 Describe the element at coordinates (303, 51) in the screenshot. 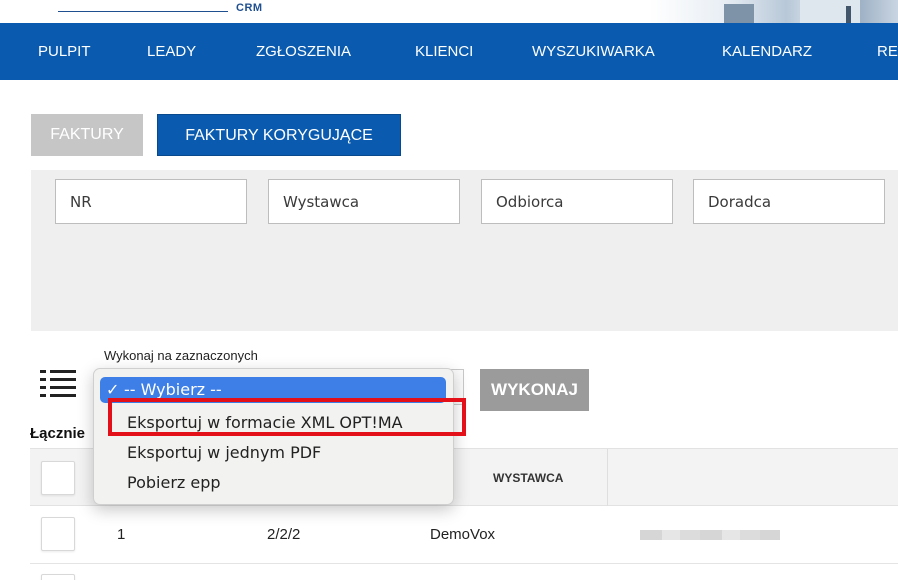

I see `nav-item-zgloszenia: ZGŁOSZENIA` at that location.